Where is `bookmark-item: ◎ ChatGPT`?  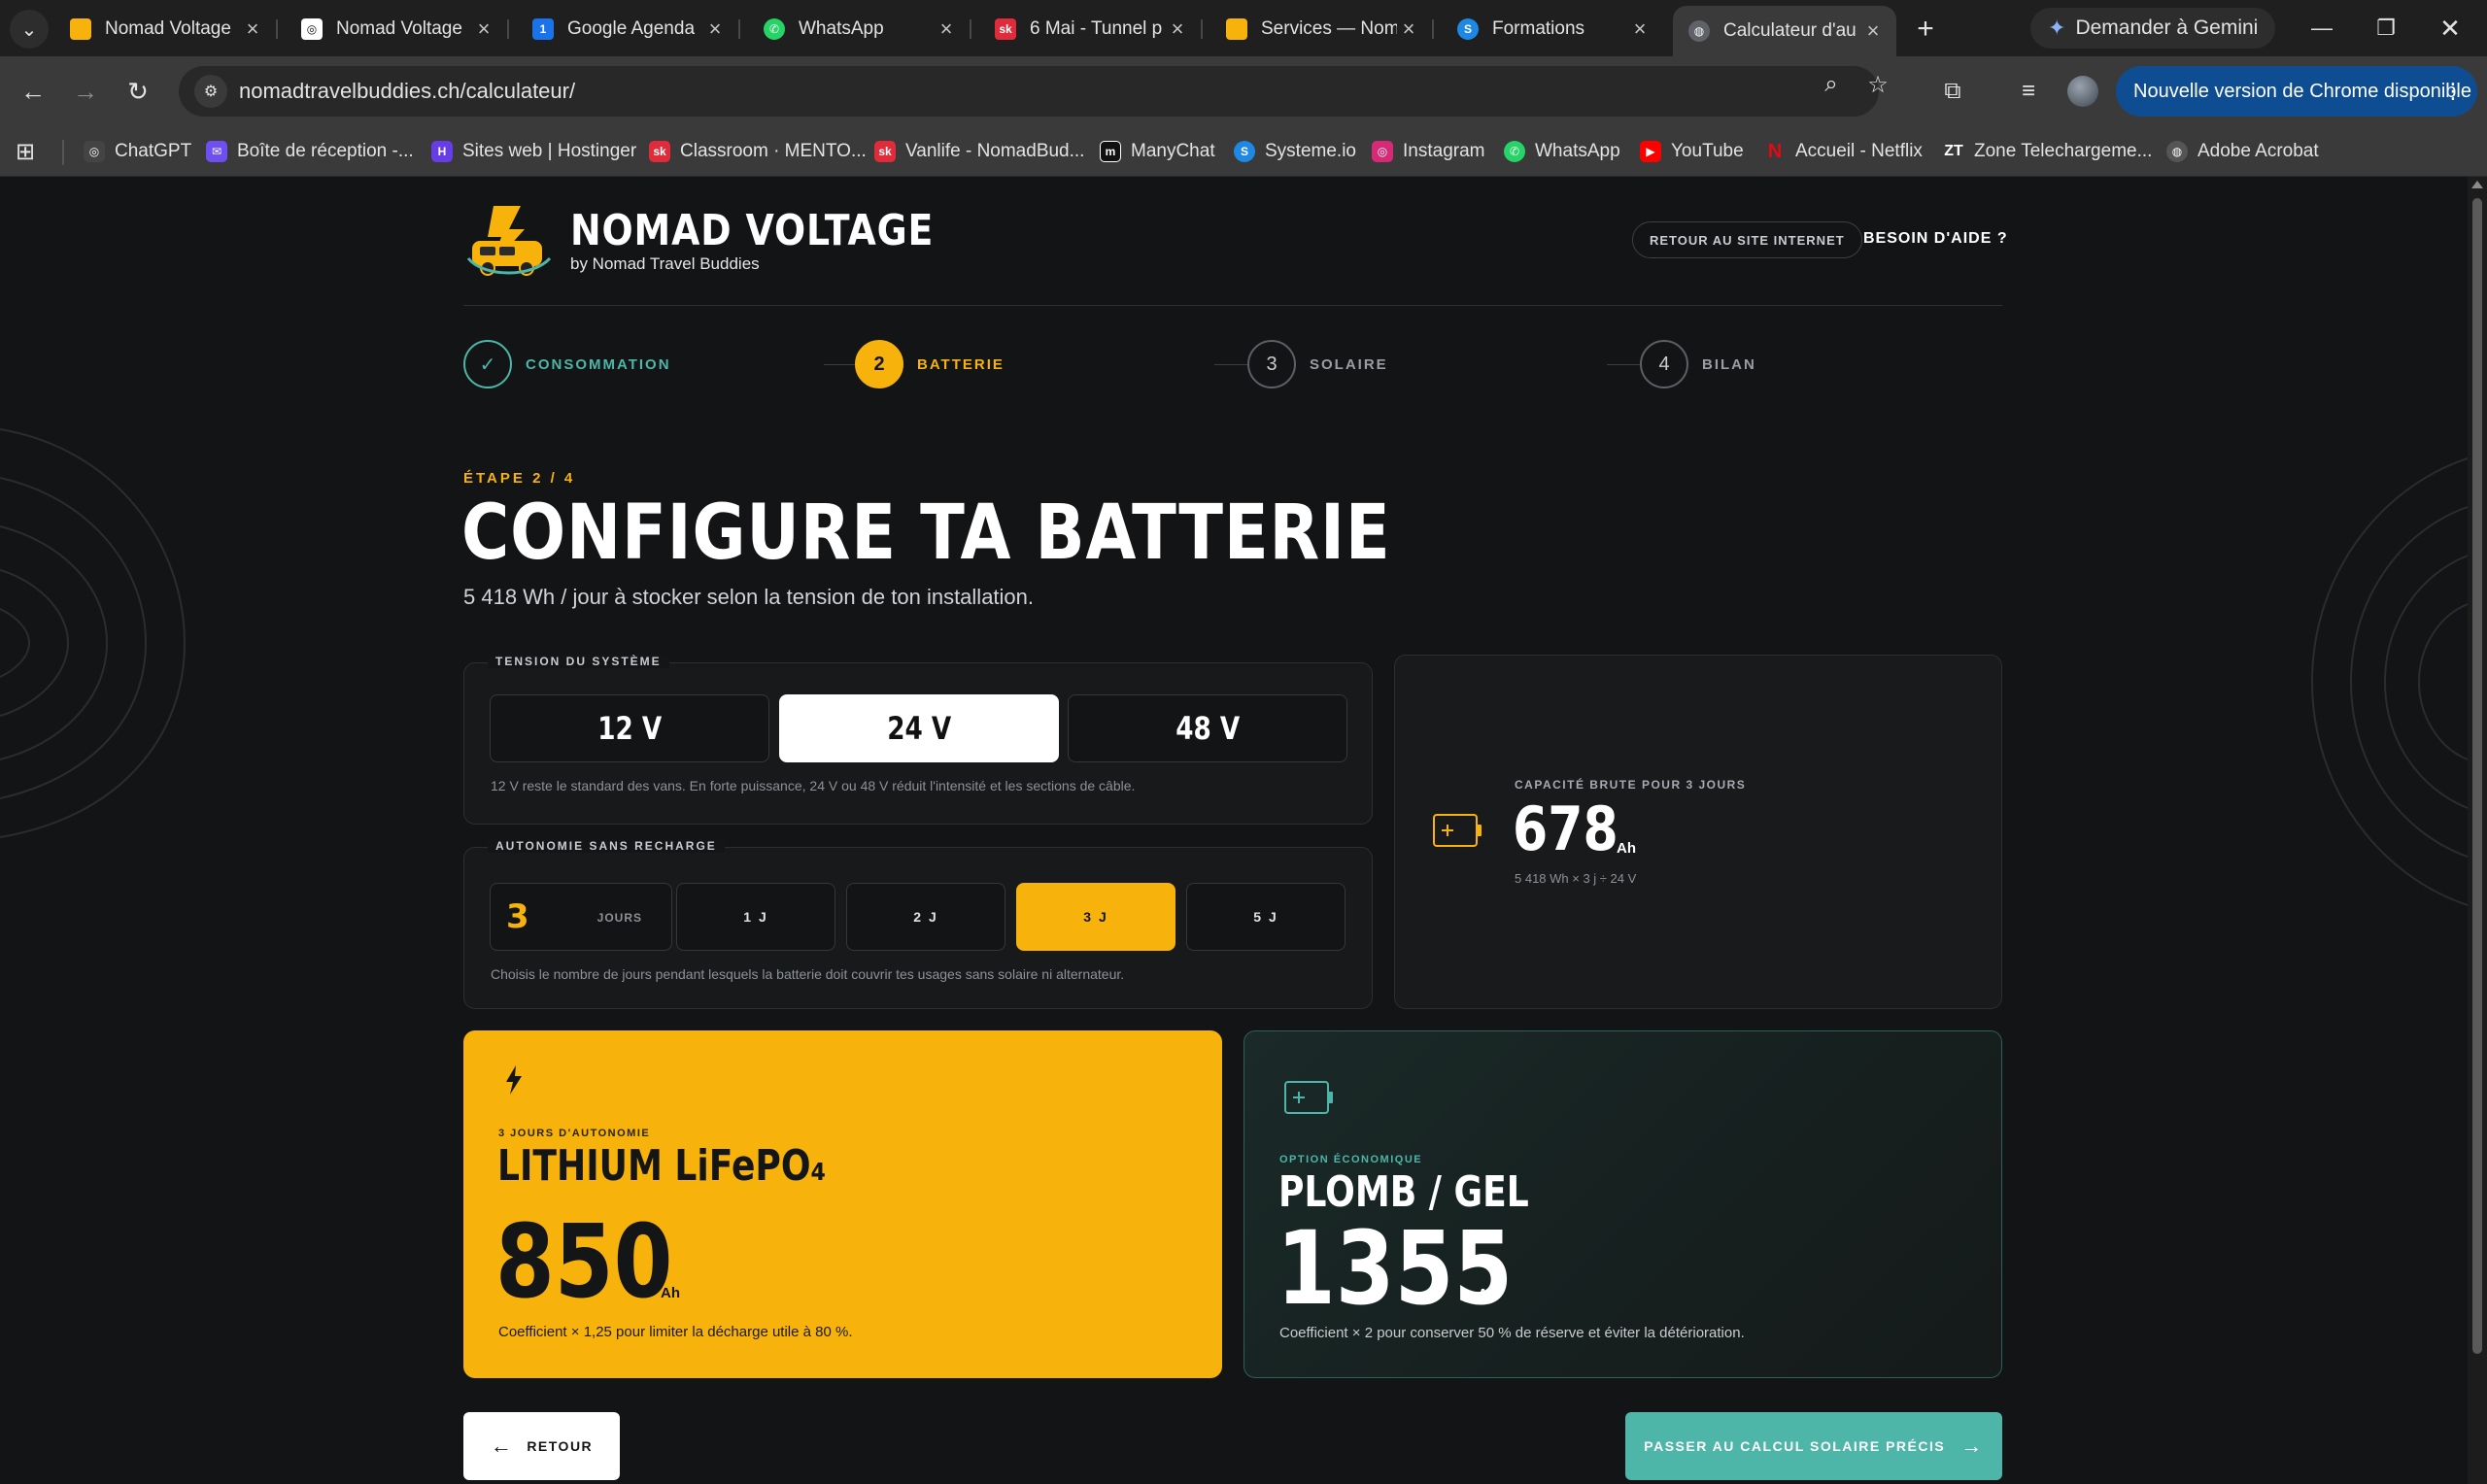 bookmark-item: ◎ ChatGPT is located at coordinates (137, 151).